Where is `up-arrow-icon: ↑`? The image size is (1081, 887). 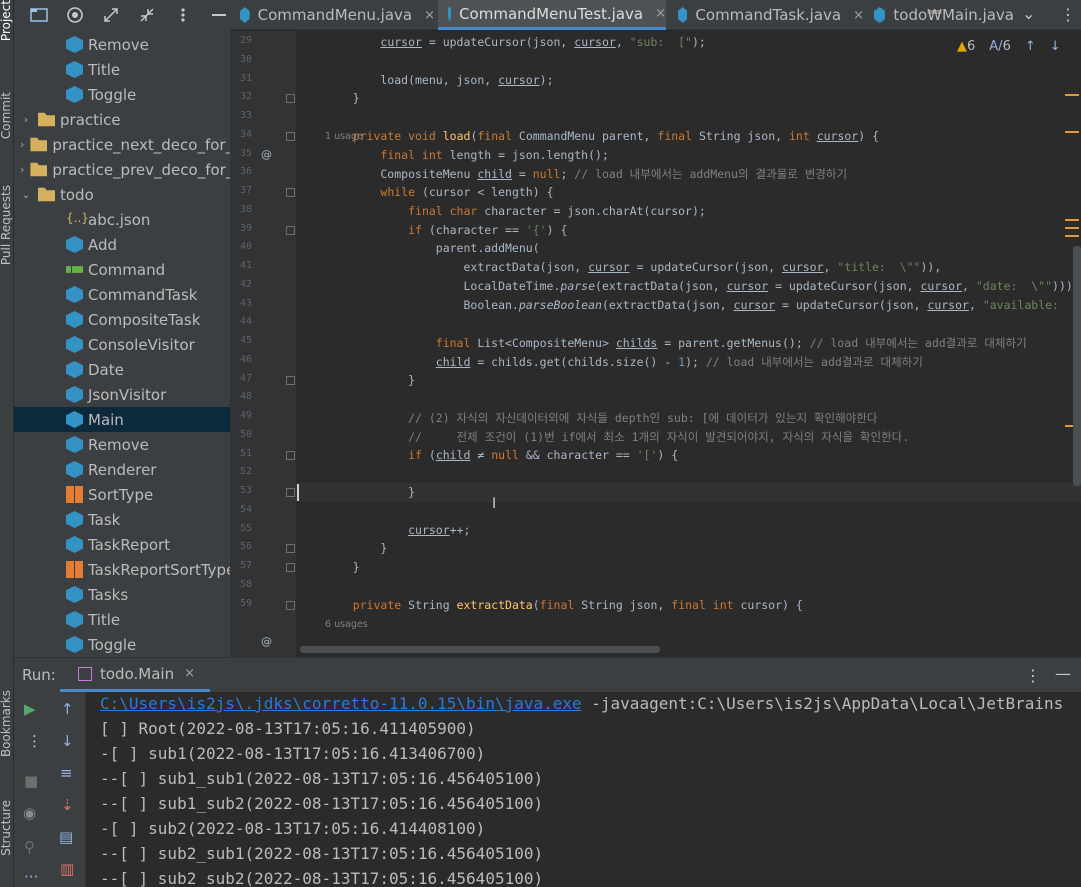 up-arrow-icon: ↑ is located at coordinates (67, 709).